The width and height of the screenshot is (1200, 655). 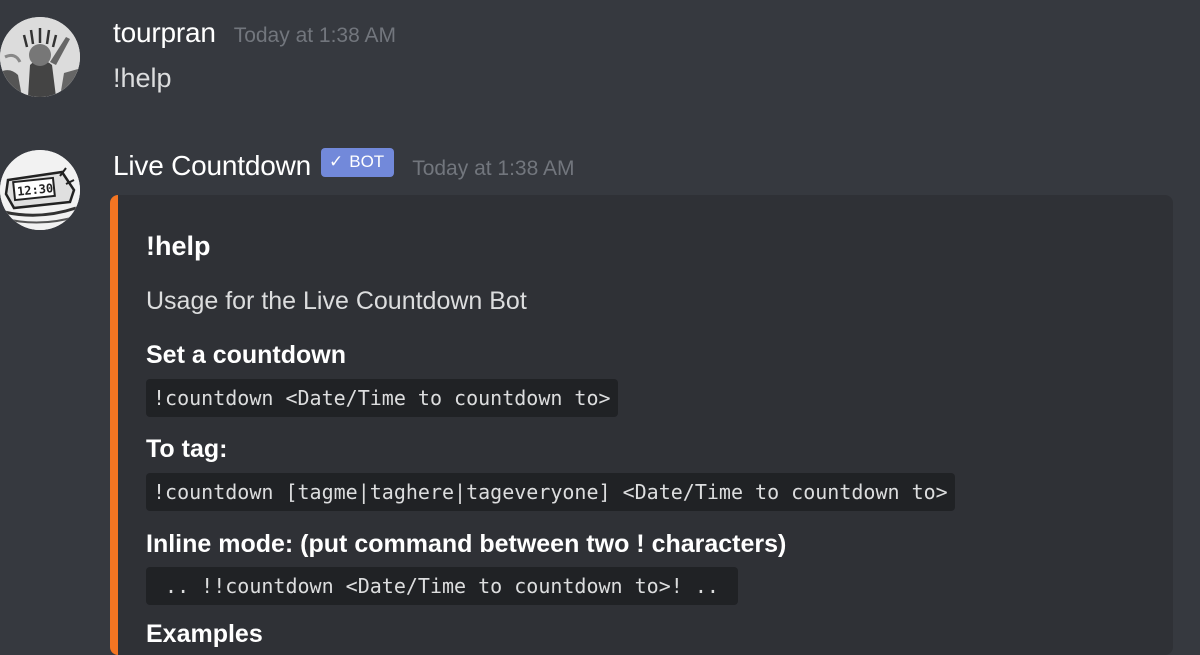 What do you see at coordinates (164, 33) in the screenshot?
I see `username: tourpran` at bounding box center [164, 33].